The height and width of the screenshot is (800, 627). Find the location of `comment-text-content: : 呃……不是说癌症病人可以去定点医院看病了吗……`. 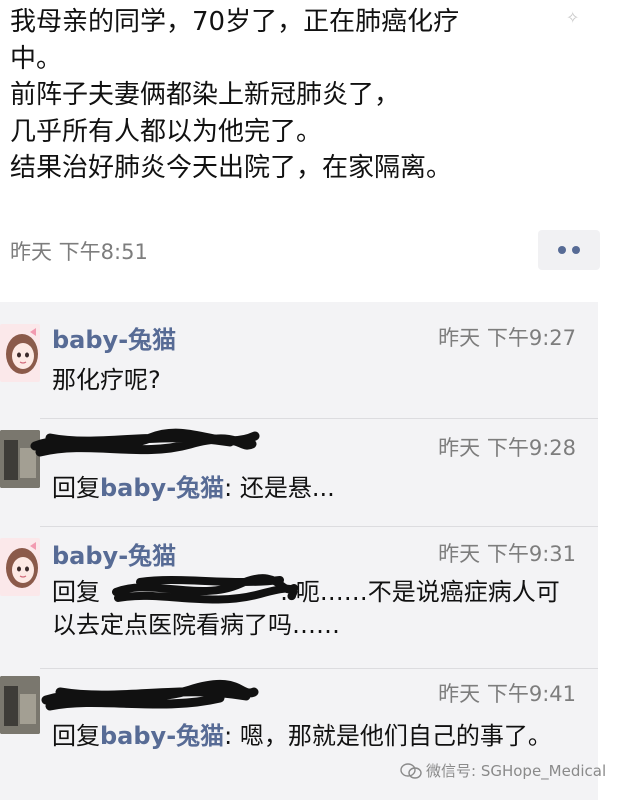

comment-text-content: : 呃……不是说癌症病人可以去定点医院看病了吗…… is located at coordinates (306, 608).